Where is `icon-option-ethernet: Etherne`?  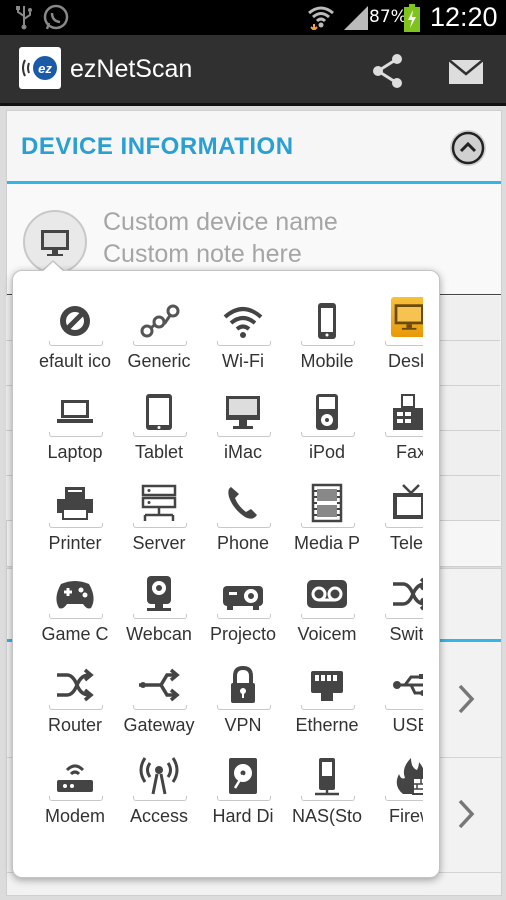
icon-option-ethernet: Etherne is located at coordinates (327, 702).